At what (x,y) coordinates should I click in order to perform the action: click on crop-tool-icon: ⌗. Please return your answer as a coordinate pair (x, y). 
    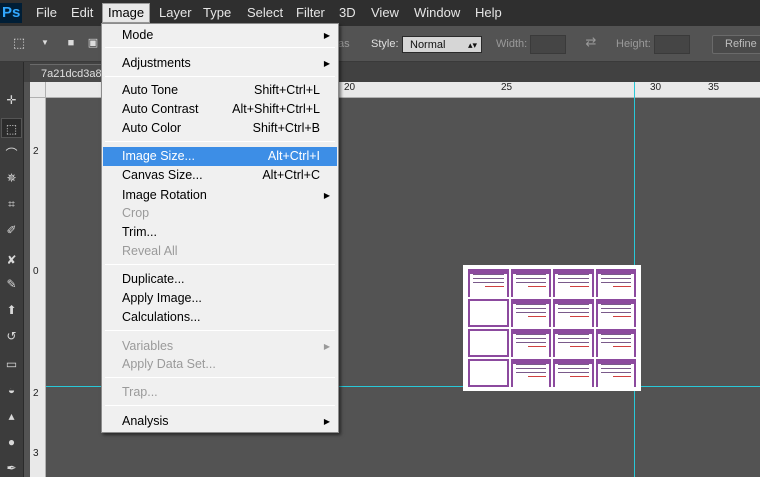
    Looking at the image, I should click on (11, 204).